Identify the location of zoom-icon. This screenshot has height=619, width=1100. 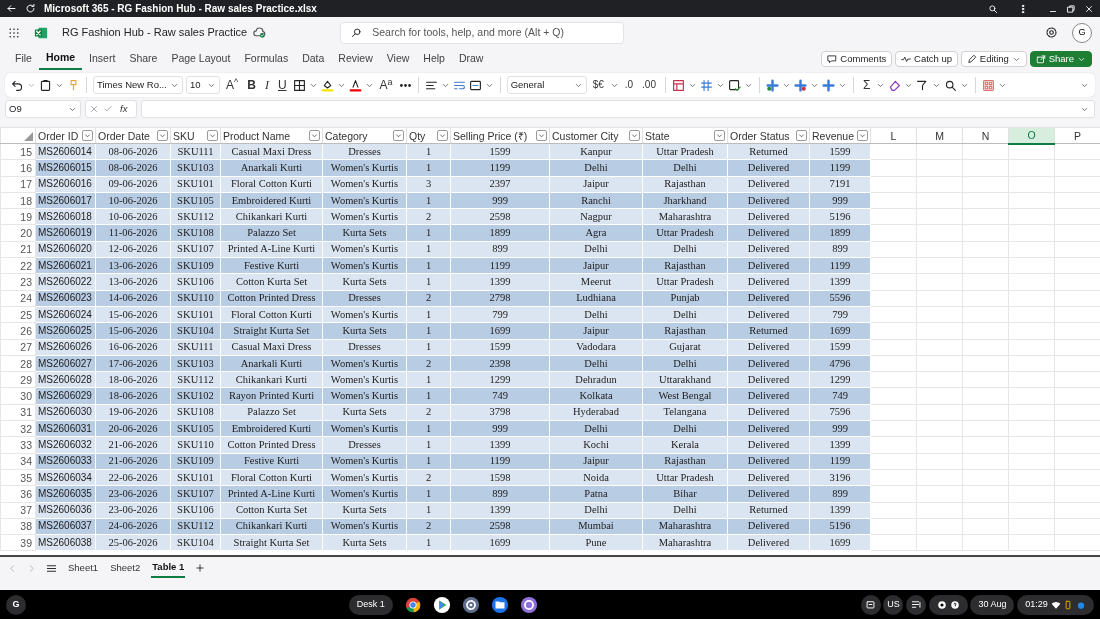
(993, 8).